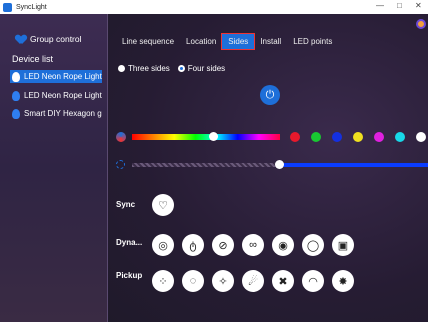 This screenshot has width=428, height=322. I want to click on device-label: Smart DIY Hexagon g, so click(63, 113).